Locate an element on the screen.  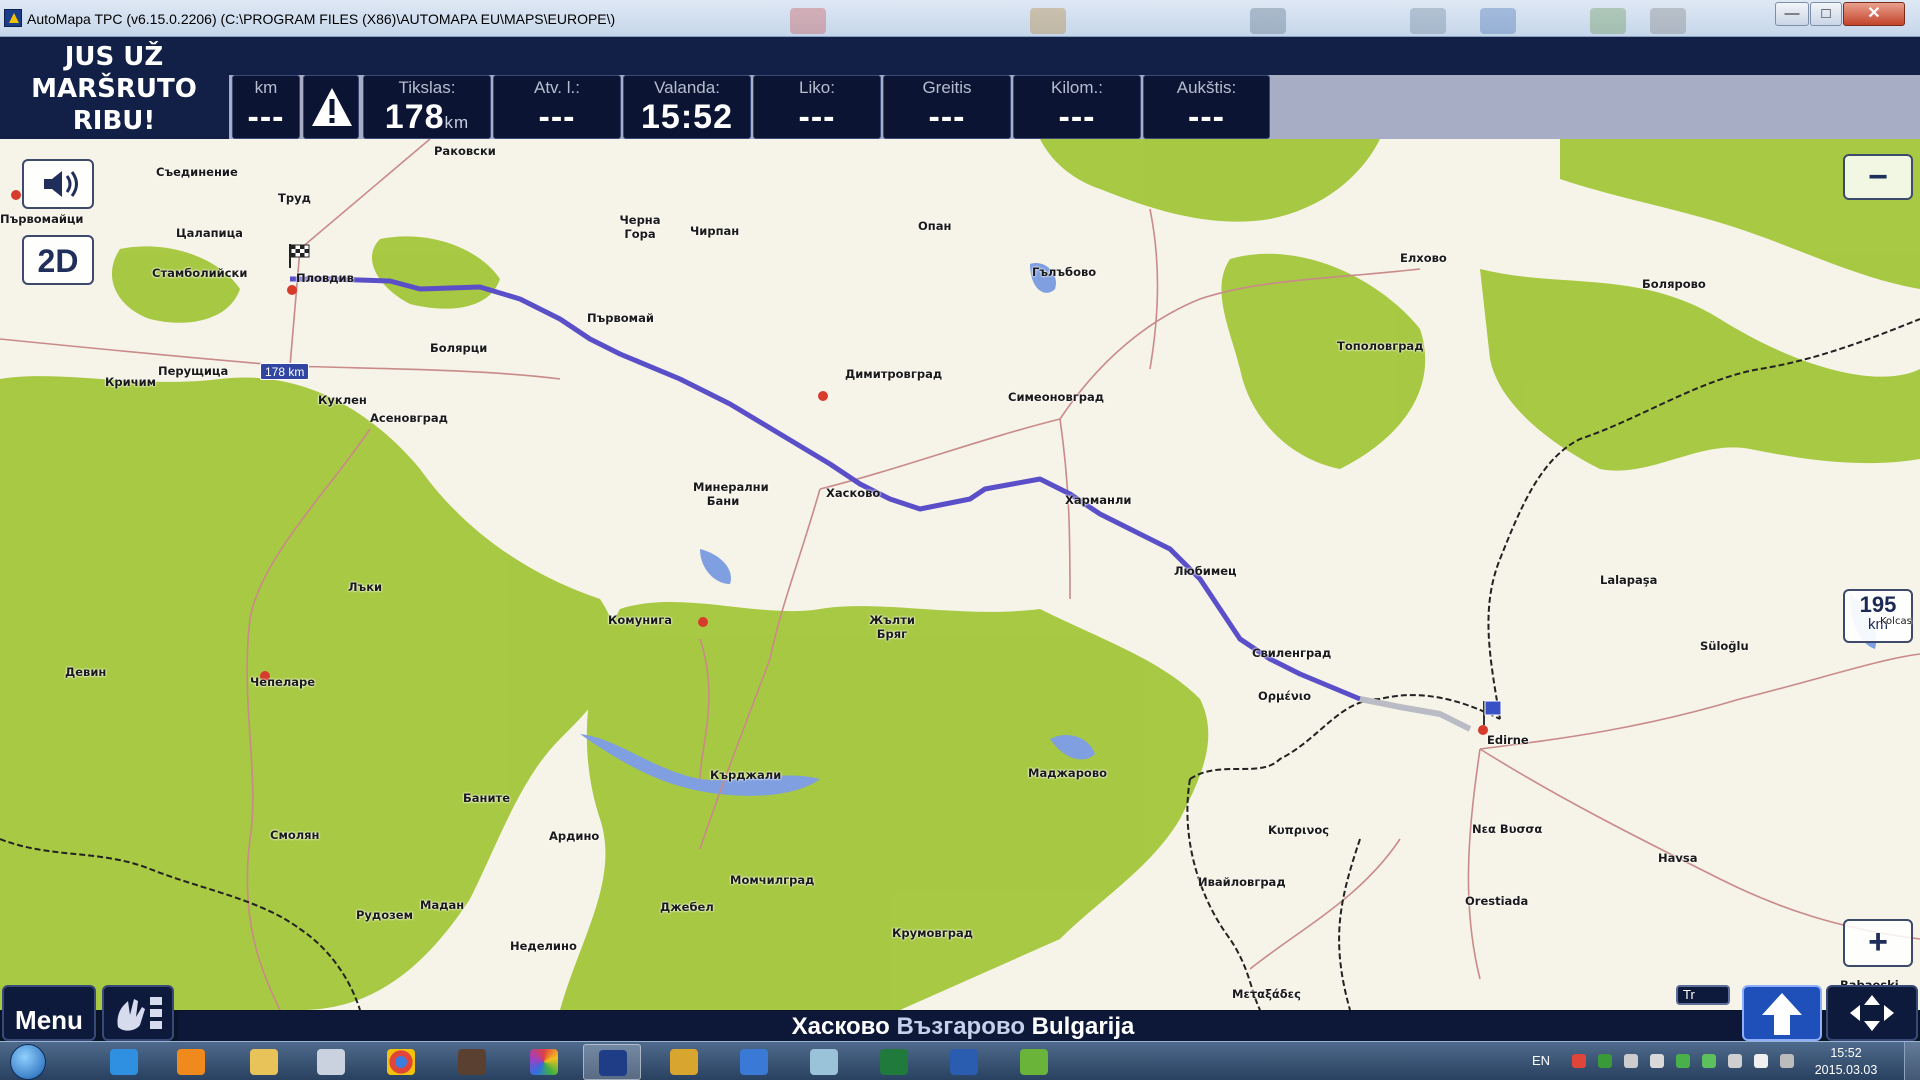
taskbar-word is located at coordinates (964, 1062).